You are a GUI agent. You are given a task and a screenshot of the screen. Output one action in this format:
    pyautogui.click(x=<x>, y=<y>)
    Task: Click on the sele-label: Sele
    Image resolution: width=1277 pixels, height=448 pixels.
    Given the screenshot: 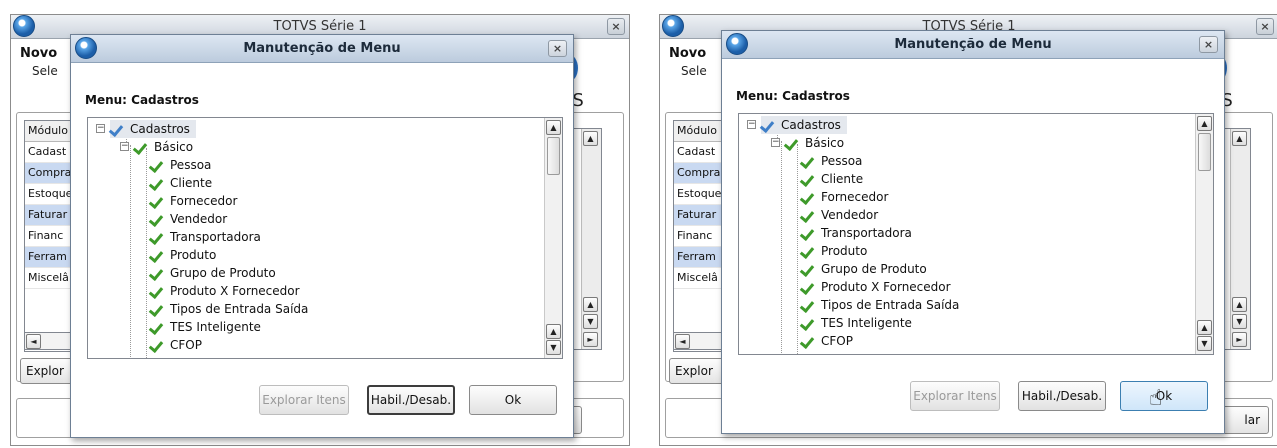 What is the action you would take?
    pyautogui.click(x=45, y=71)
    